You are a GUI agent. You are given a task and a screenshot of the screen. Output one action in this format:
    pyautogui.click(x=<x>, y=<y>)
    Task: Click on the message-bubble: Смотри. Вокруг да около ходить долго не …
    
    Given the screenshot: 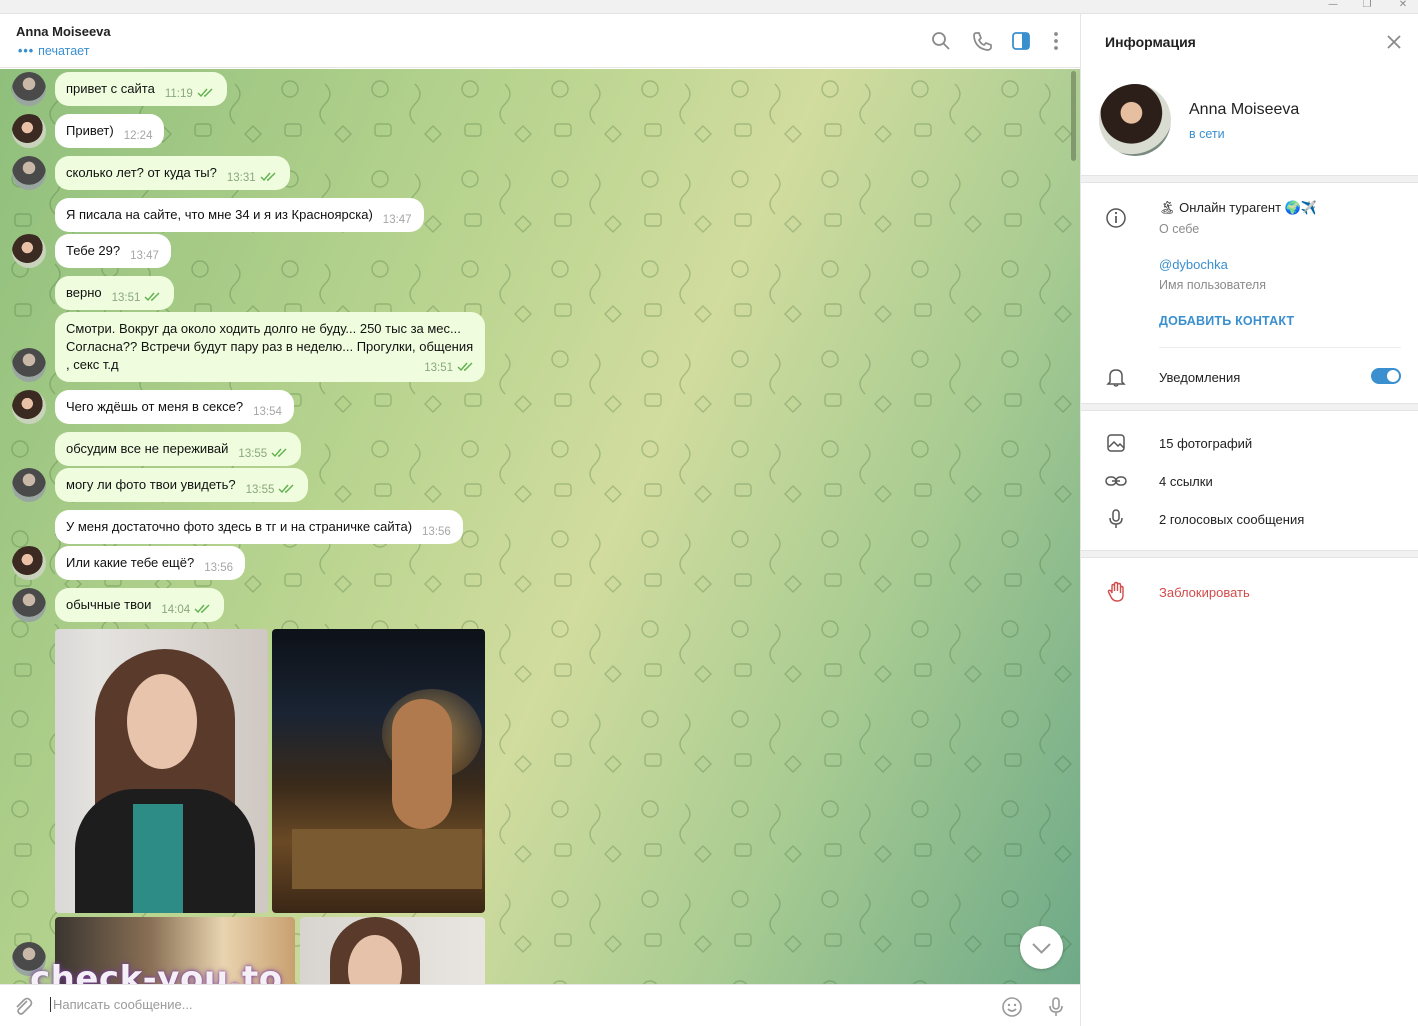 What is the action you would take?
    pyautogui.click(x=270, y=347)
    